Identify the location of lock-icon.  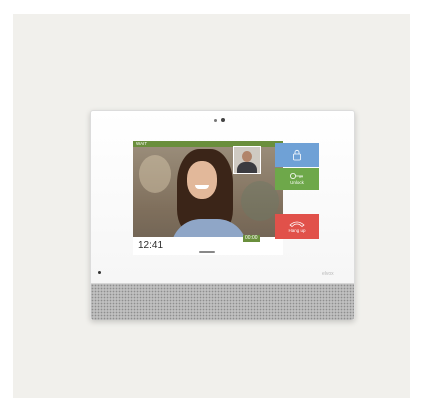
(297, 155).